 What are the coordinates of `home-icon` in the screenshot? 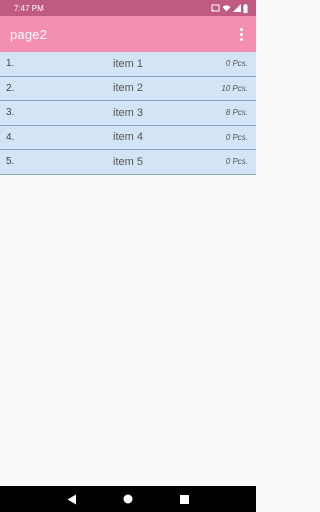 It's located at (128, 499).